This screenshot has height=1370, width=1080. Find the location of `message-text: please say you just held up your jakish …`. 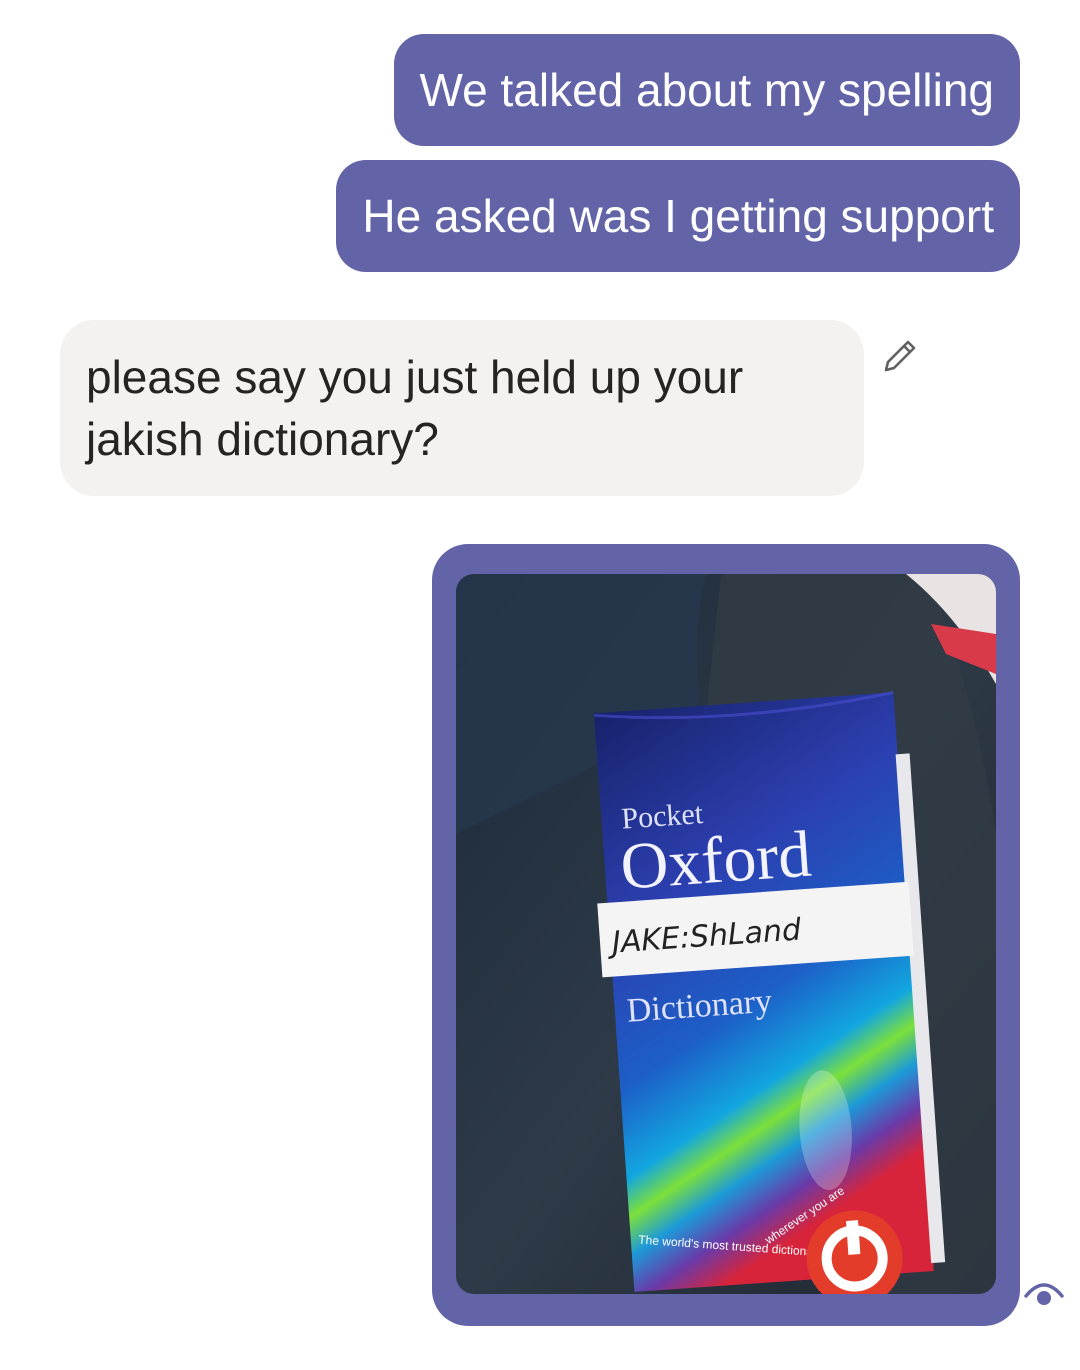

message-text: please say you just held up your jakish … is located at coordinates (415, 408).